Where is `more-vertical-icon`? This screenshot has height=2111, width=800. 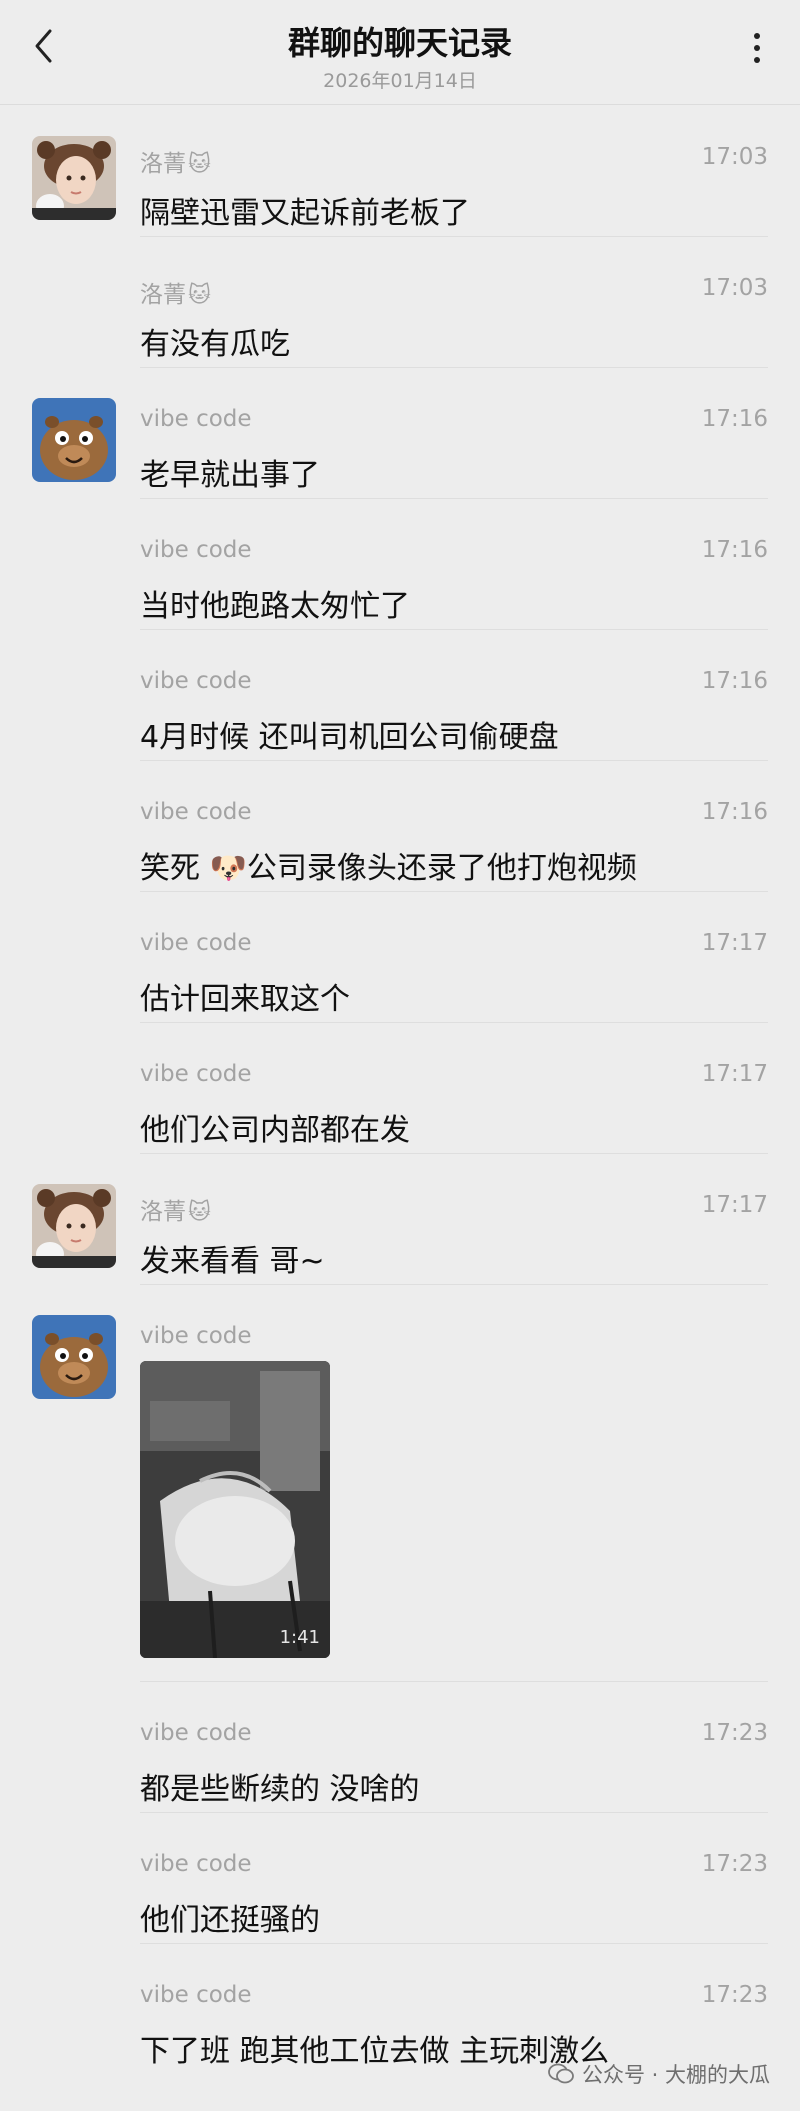 more-vertical-icon is located at coordinates (757, 48).